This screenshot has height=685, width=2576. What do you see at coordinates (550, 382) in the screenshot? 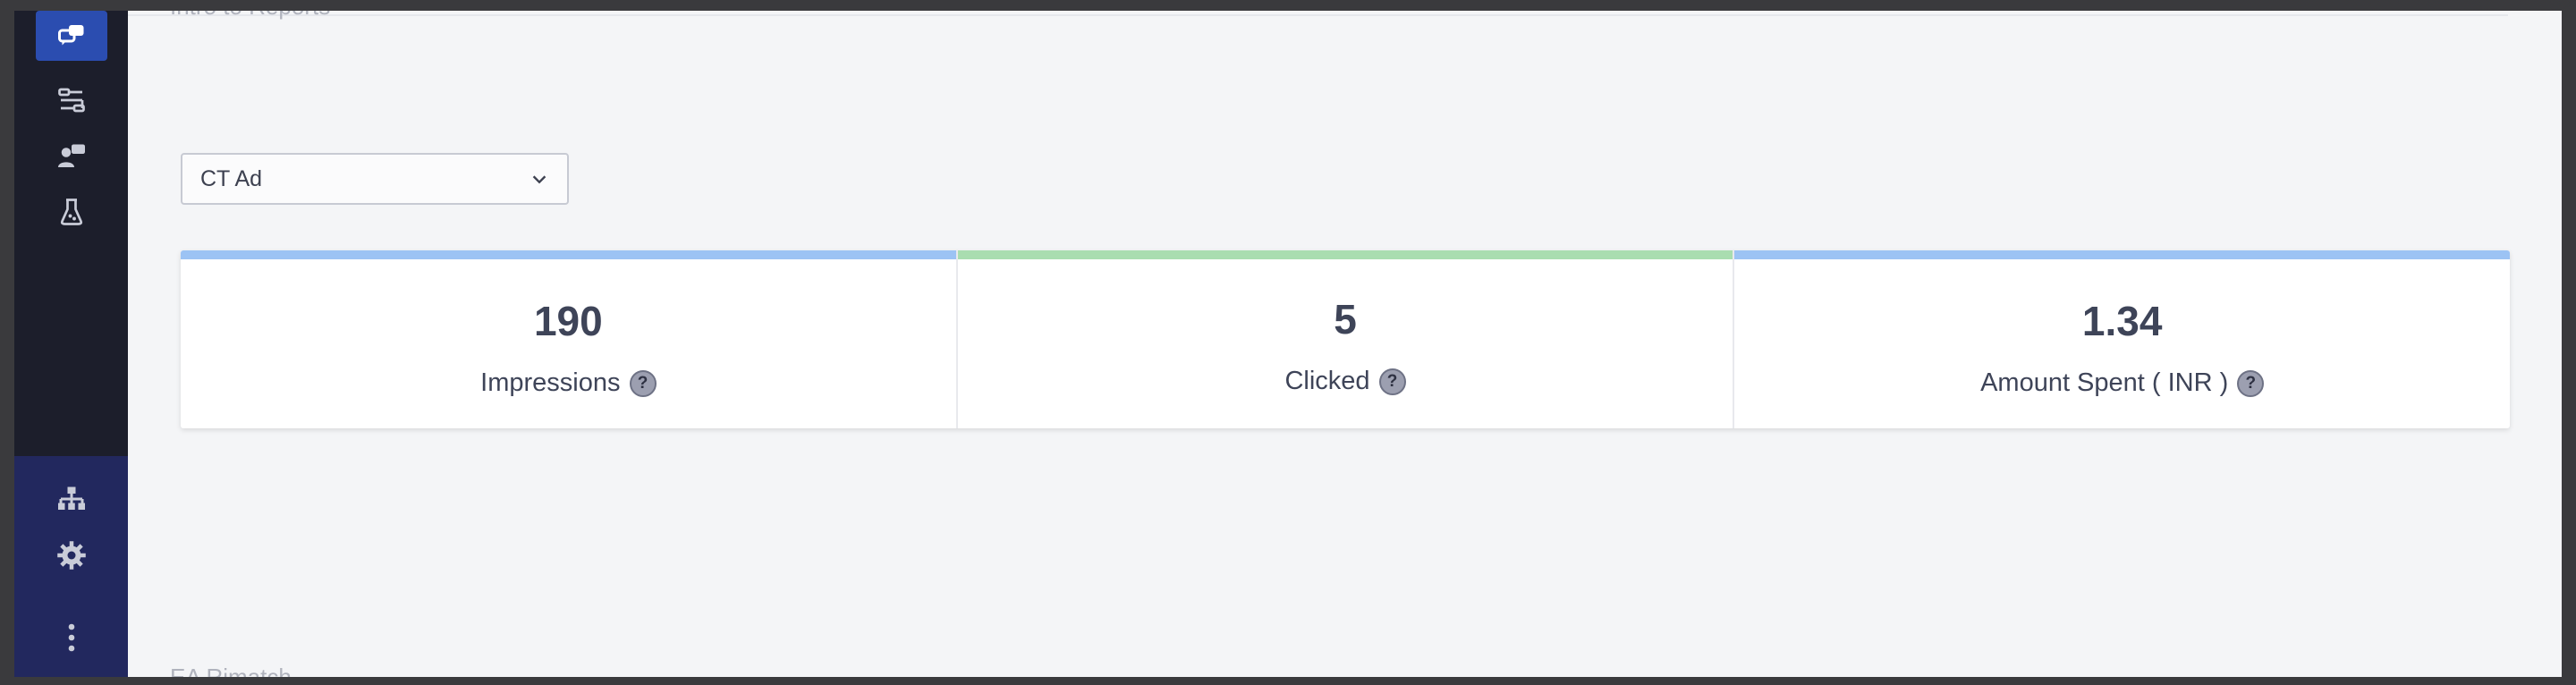
I see `stat-label: Impressions` at bounding box center [550, 382].